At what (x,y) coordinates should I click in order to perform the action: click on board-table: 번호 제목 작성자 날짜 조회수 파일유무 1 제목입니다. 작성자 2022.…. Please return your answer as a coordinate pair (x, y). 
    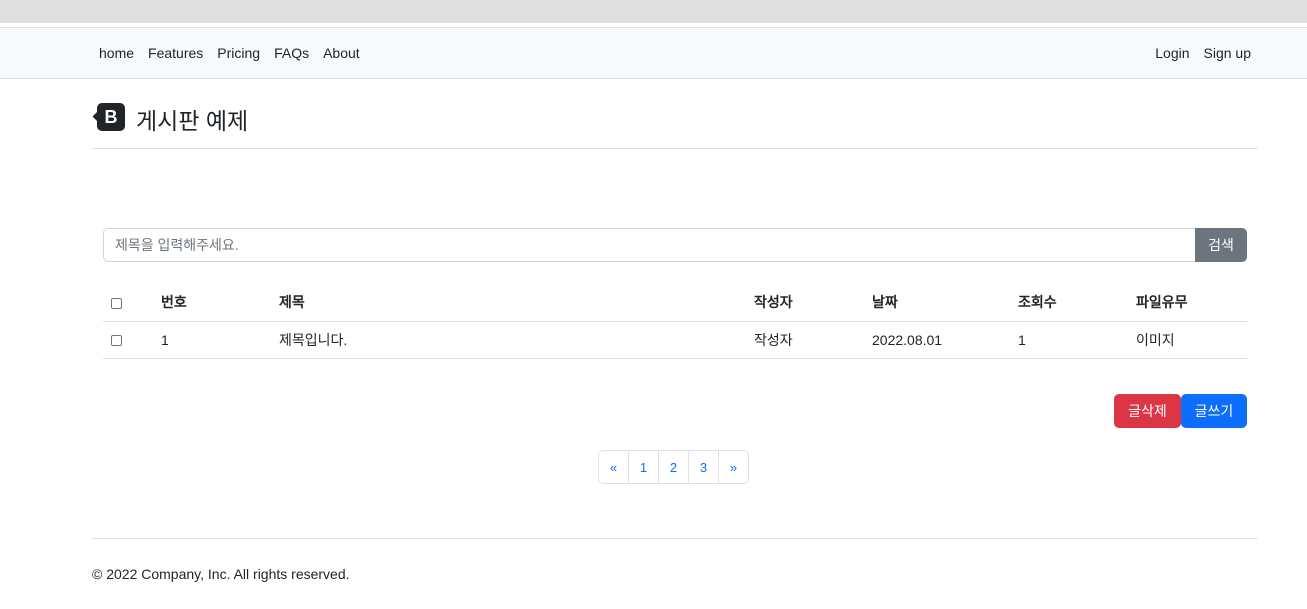
    Looking at the image, I should click on (675, 321).